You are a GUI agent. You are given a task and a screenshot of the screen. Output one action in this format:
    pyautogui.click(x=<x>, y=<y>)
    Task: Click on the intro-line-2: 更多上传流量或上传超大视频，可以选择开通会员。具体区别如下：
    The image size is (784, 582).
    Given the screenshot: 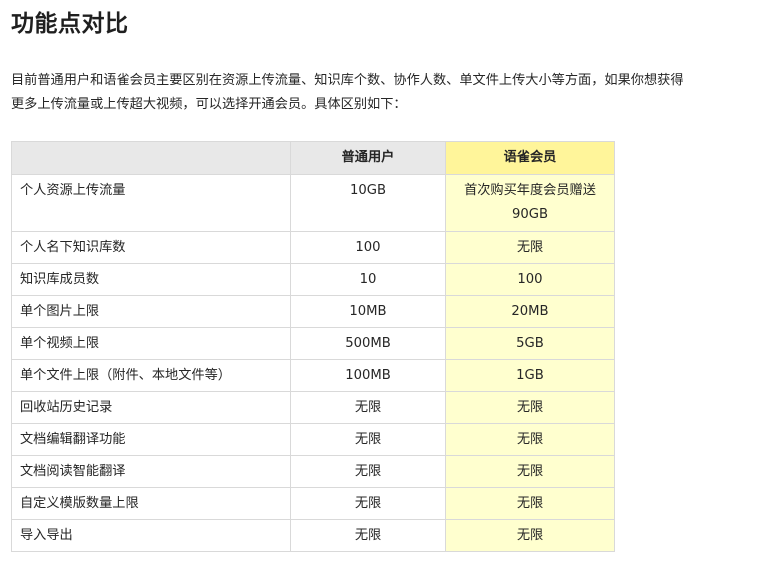 What is the action you would take?
    pyautogui.click(x=209, y=104)
    